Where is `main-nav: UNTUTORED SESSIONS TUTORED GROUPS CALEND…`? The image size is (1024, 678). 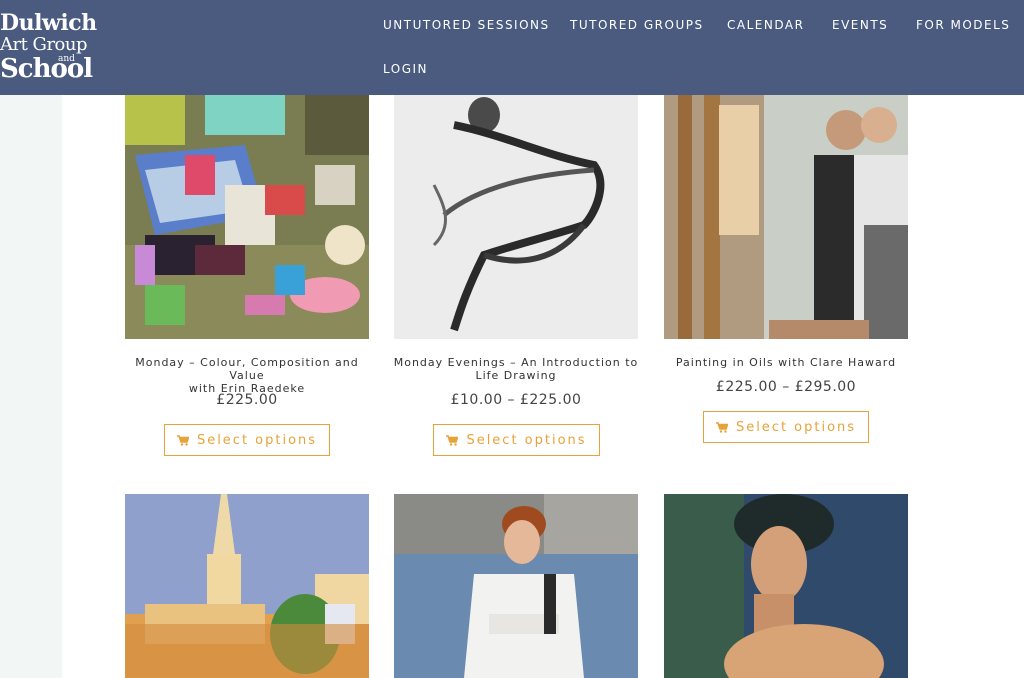
main-nav: UNTUTORED SESSIONS TUTORED GROUPS CALEND… is located at coordinates (703, 47).